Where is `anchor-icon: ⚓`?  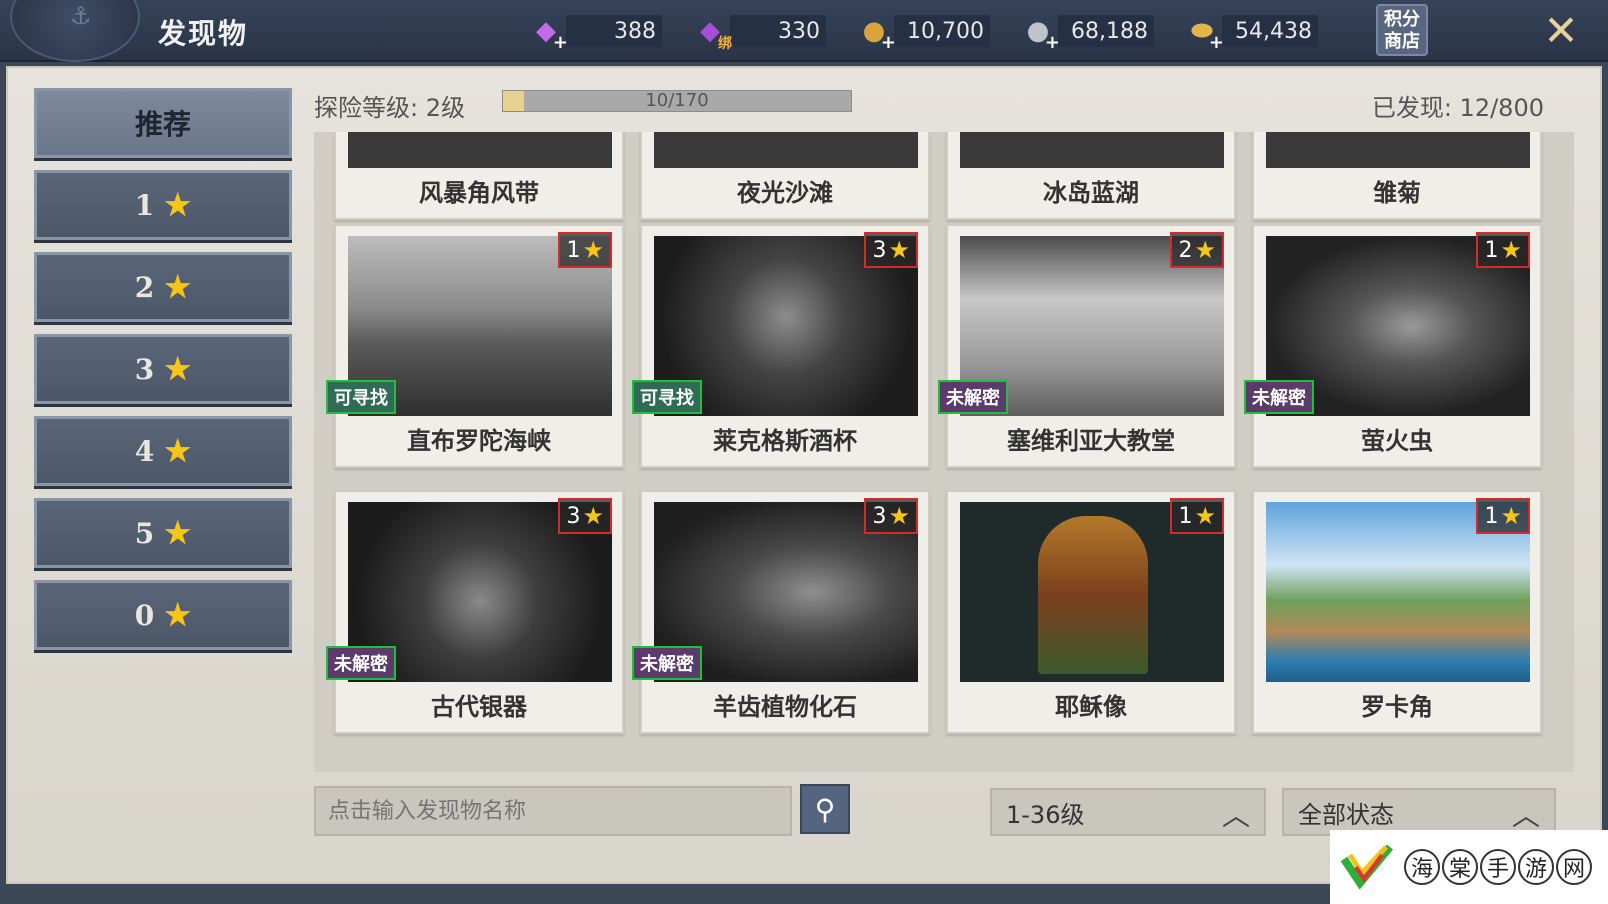 anchor-icon: ⚓ is located at coordinates (81, 16).